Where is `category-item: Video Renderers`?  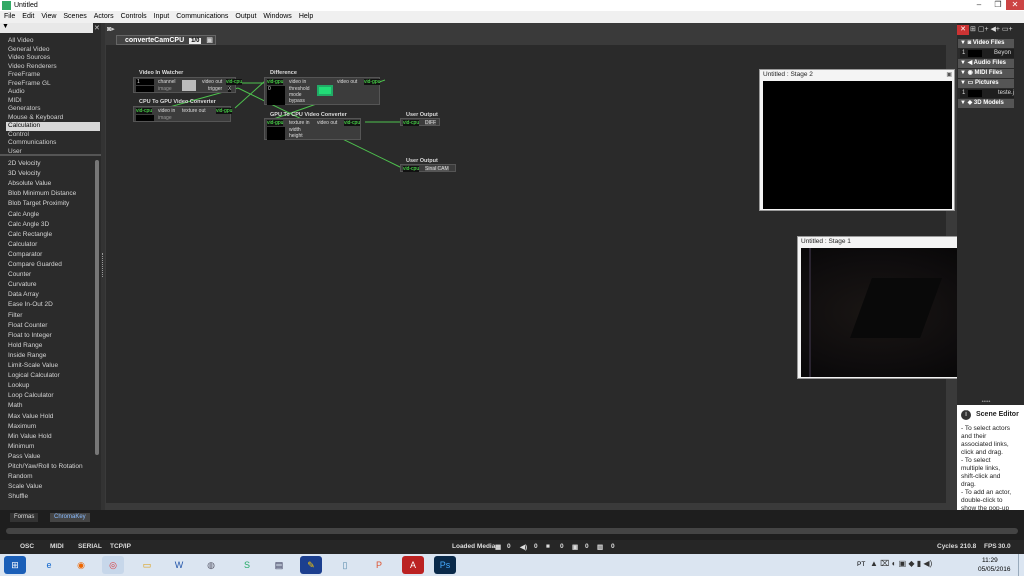 category-item: Video Renderers is located at coordinates (53, 67).